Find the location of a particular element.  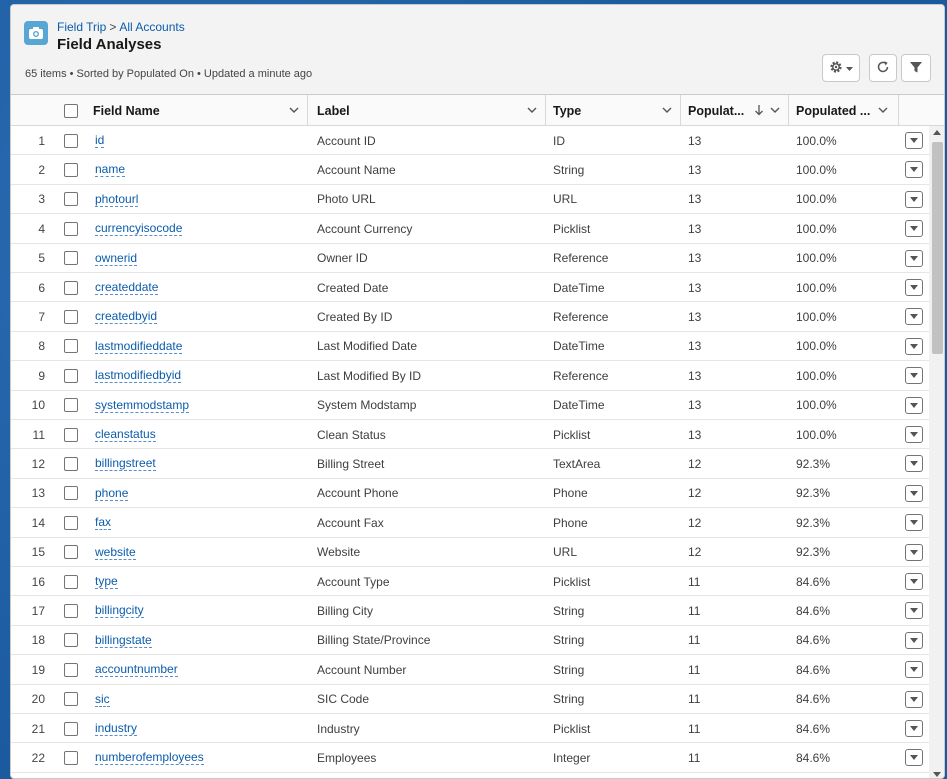

field-name-link: sic is located at coordinates (102, 699).